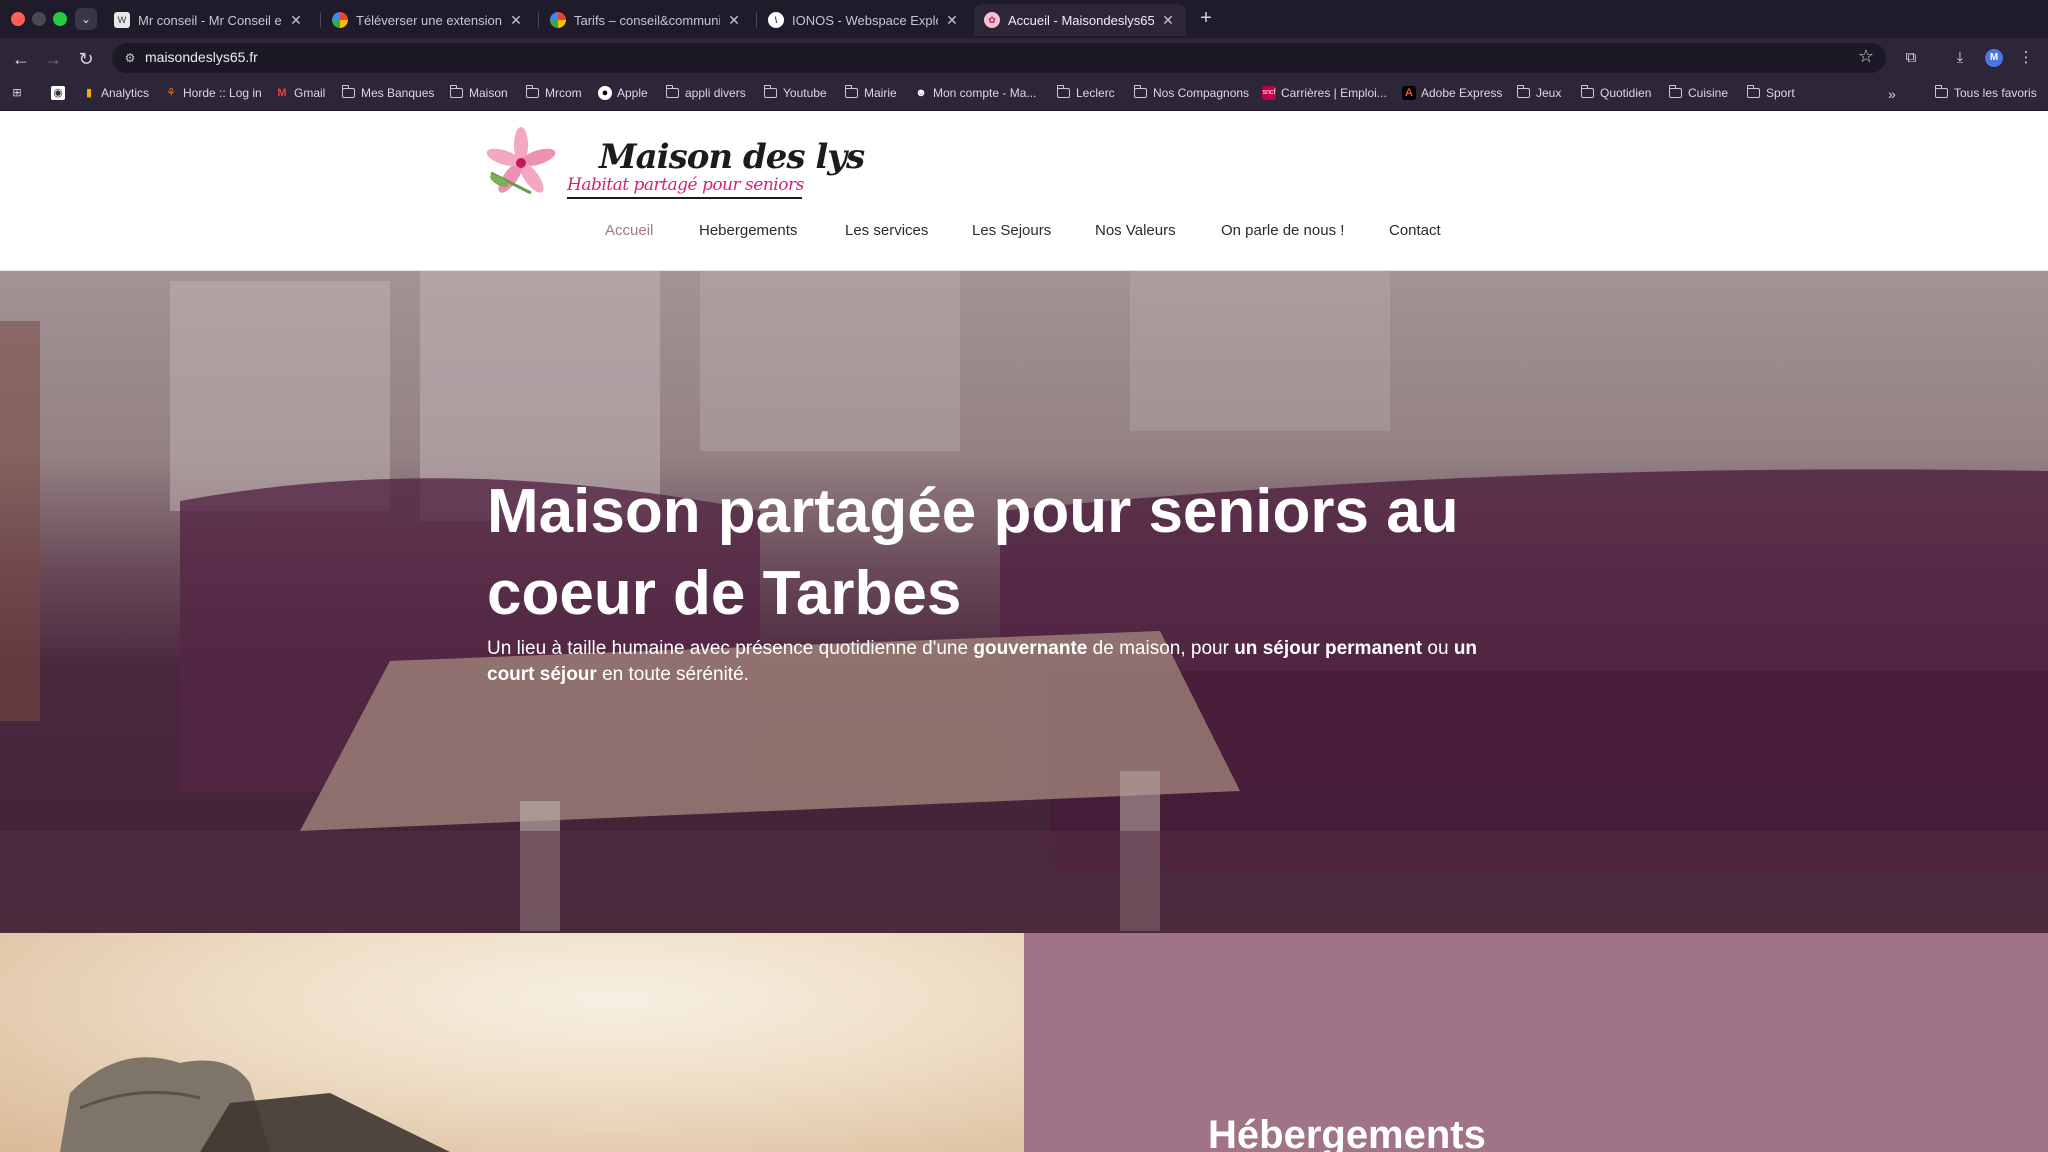 Image resolution: width=2048 pixels, height=1152 pixels. Describe the element at coordinates (1892, 94) in the screenshot. I see `more-bookmarks-chevron-icon: »` at that location.